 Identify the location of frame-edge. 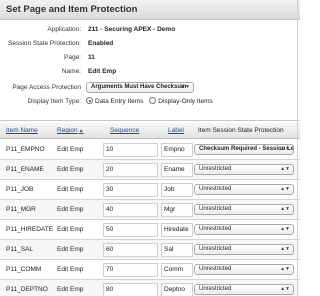
(297, 148).